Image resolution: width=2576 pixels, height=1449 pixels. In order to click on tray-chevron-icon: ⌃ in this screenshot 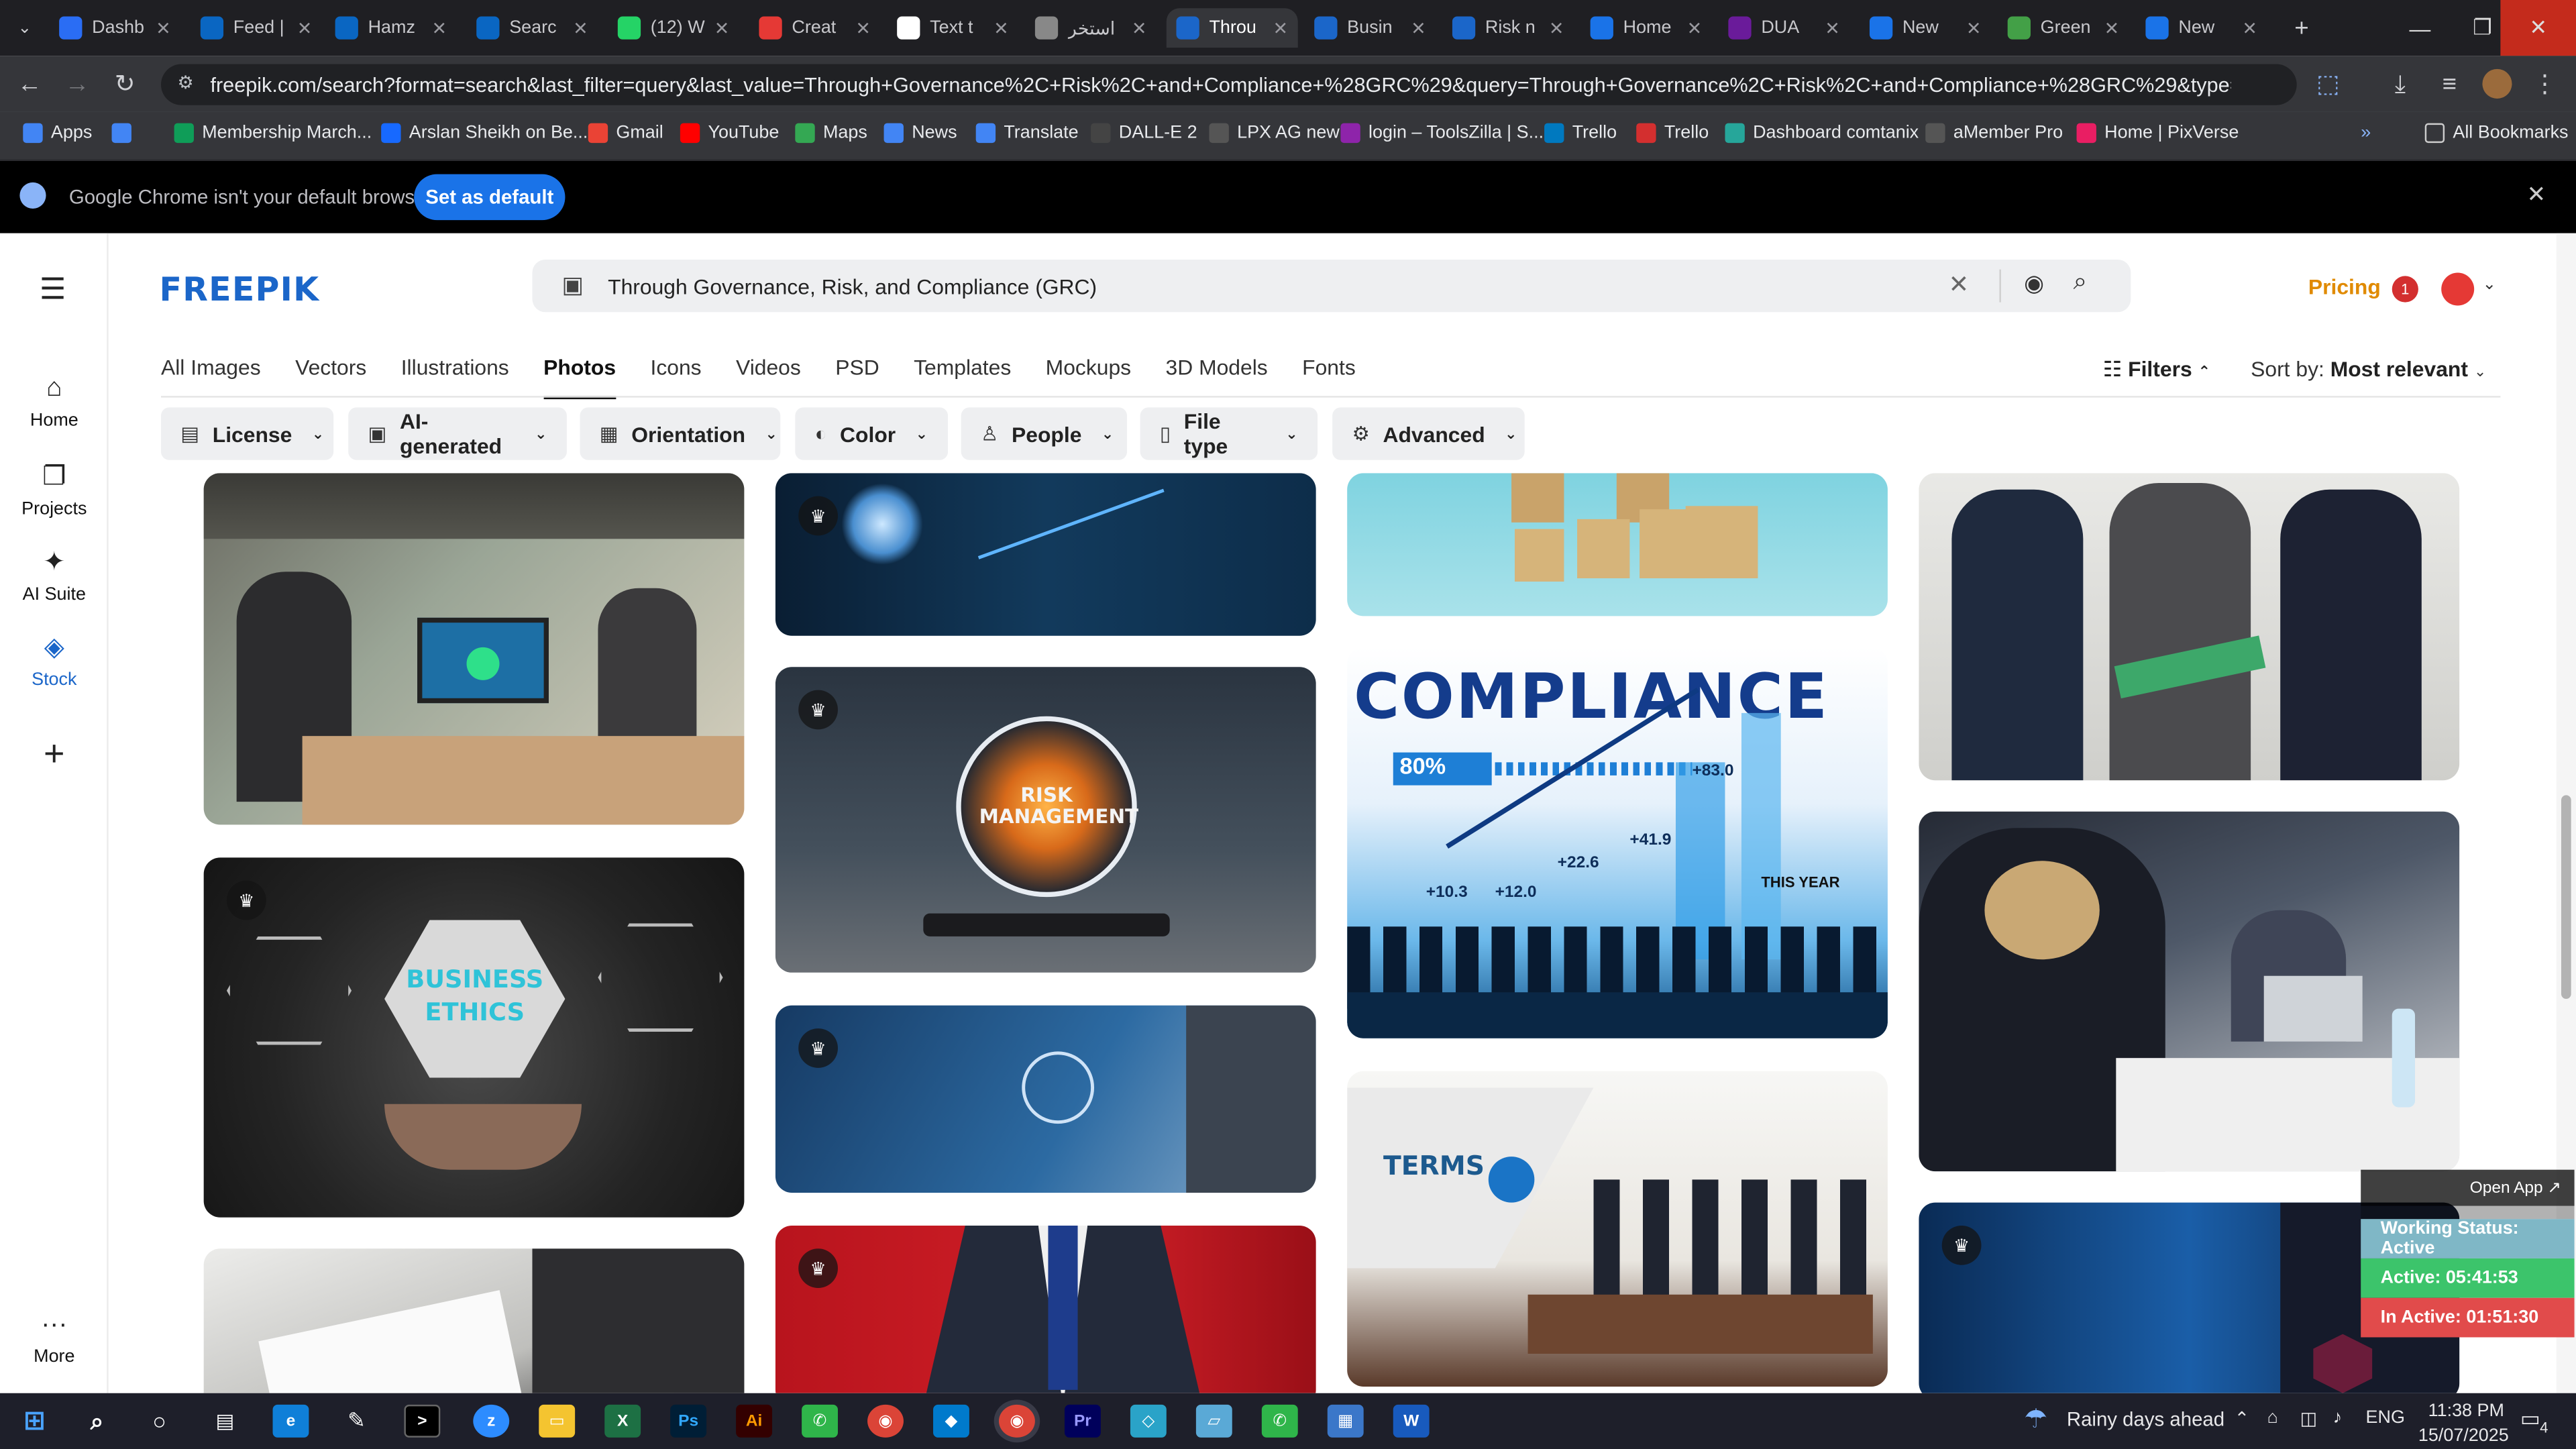, I will do `click(2242, 1418)`.